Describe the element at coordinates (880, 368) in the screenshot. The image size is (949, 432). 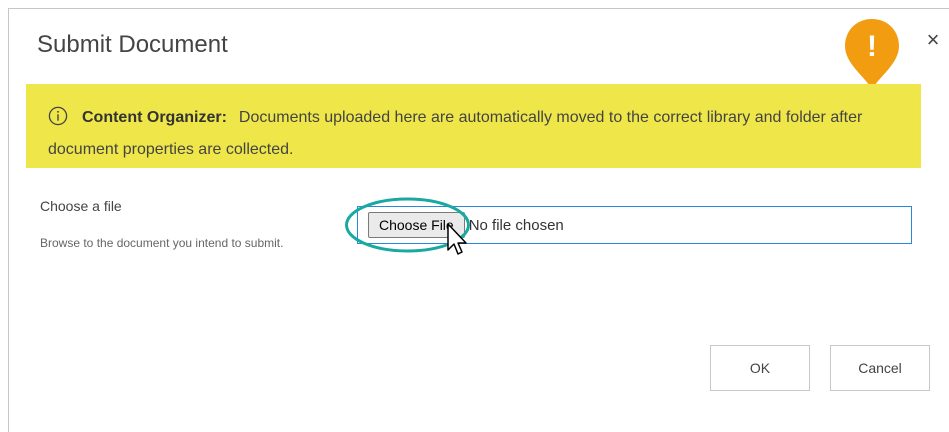
I see `cancel-button: Cancel` at that location.